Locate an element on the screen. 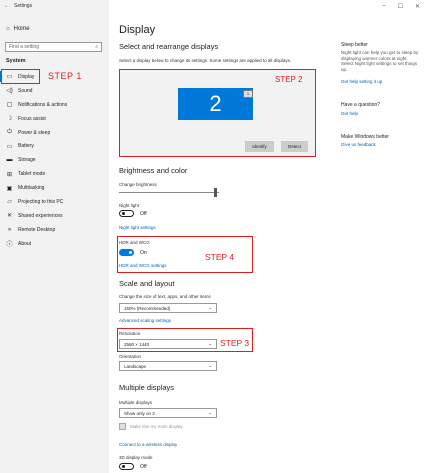 Image resolution: width=430 pixels, height=473 pixels. detect-button: Detect is located at coordinates (294, 146).